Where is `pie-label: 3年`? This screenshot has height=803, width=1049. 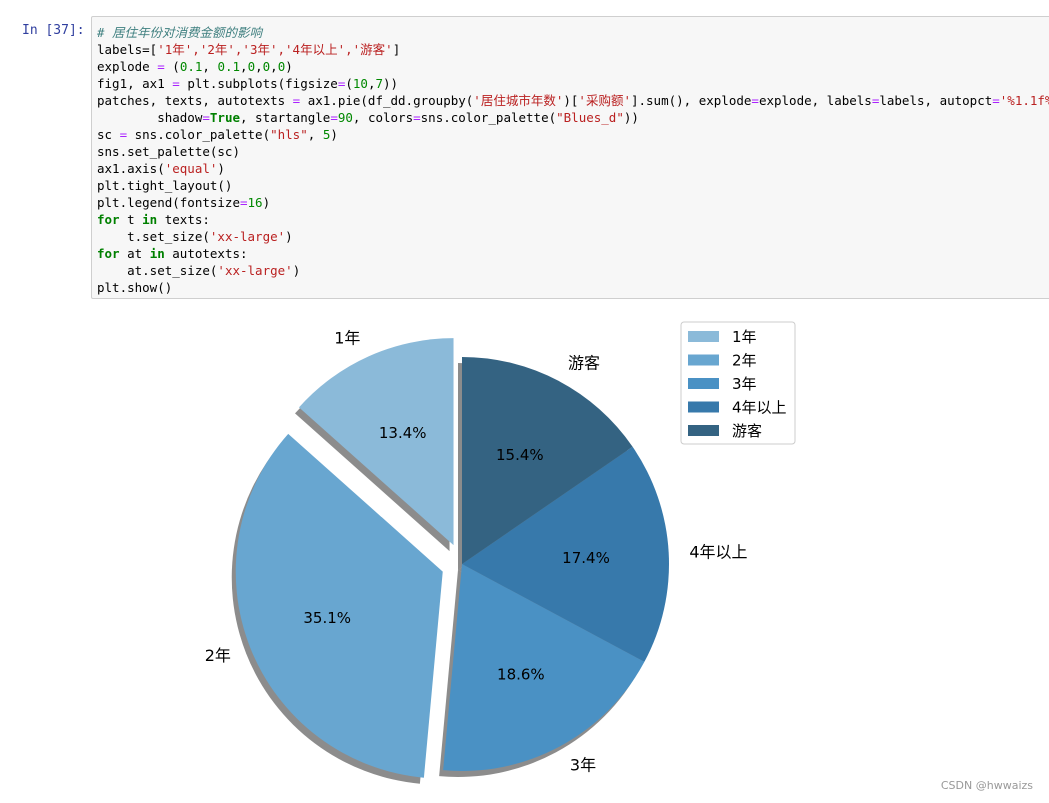 pie-label: 3年 is located at coordinates (583, 765).